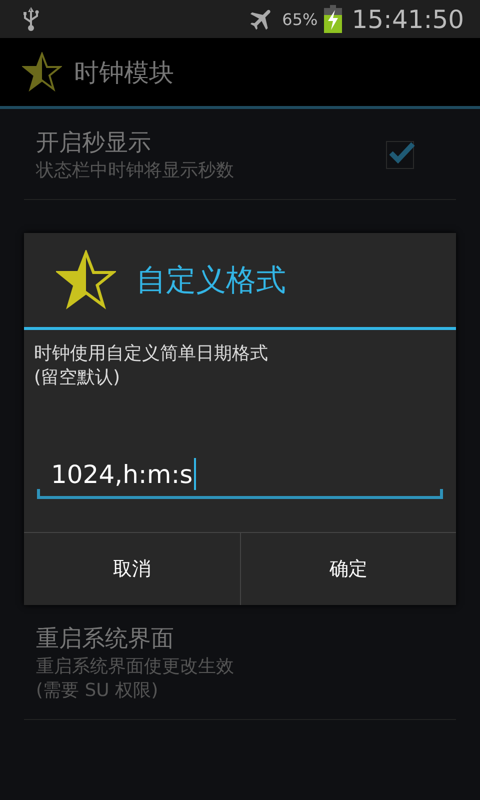 The width and height of the screenshot is (480, 800). What do you see at coordinates (240, 475) in the screenshot?
I see `input-field: 1024,h:m:s` at bounding box center [240, 475].